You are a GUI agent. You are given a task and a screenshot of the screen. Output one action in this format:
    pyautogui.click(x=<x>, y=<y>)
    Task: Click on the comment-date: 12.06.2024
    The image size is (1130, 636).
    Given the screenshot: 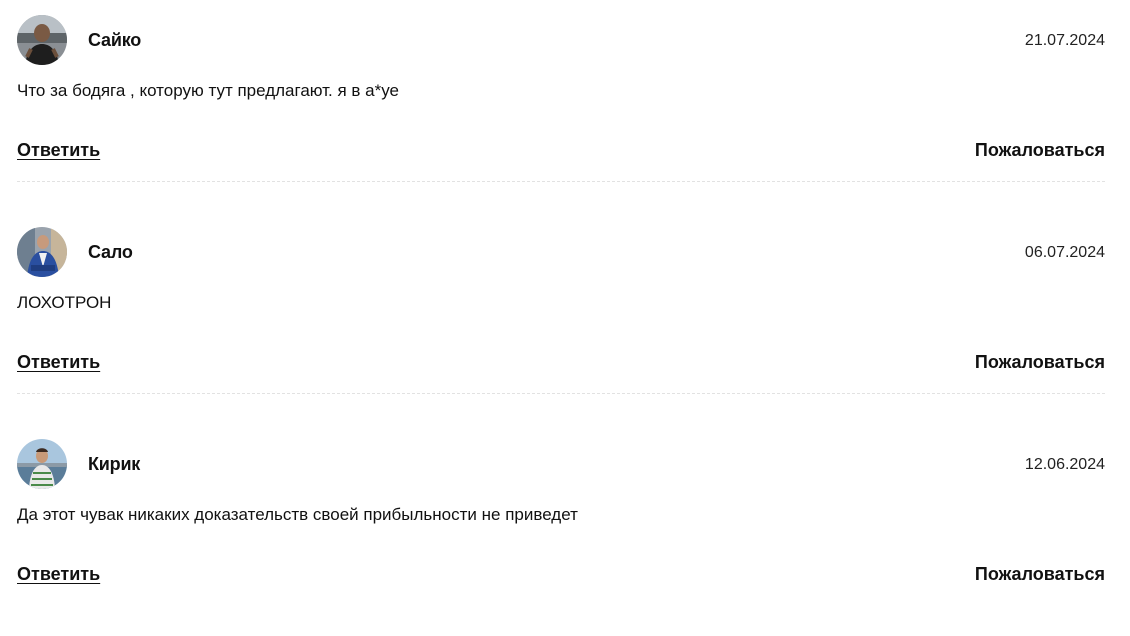 What is the action you would take?
    pyautogui.click(x=1064, y=464)
    